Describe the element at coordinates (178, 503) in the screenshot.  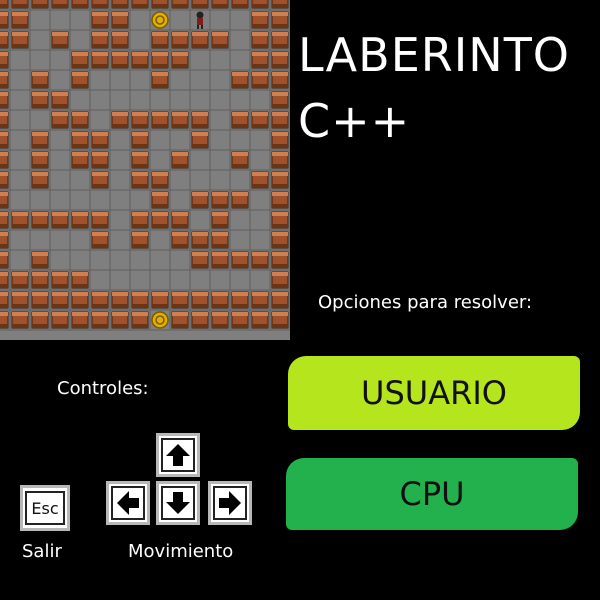
I see `arrow-down-key` at that location.